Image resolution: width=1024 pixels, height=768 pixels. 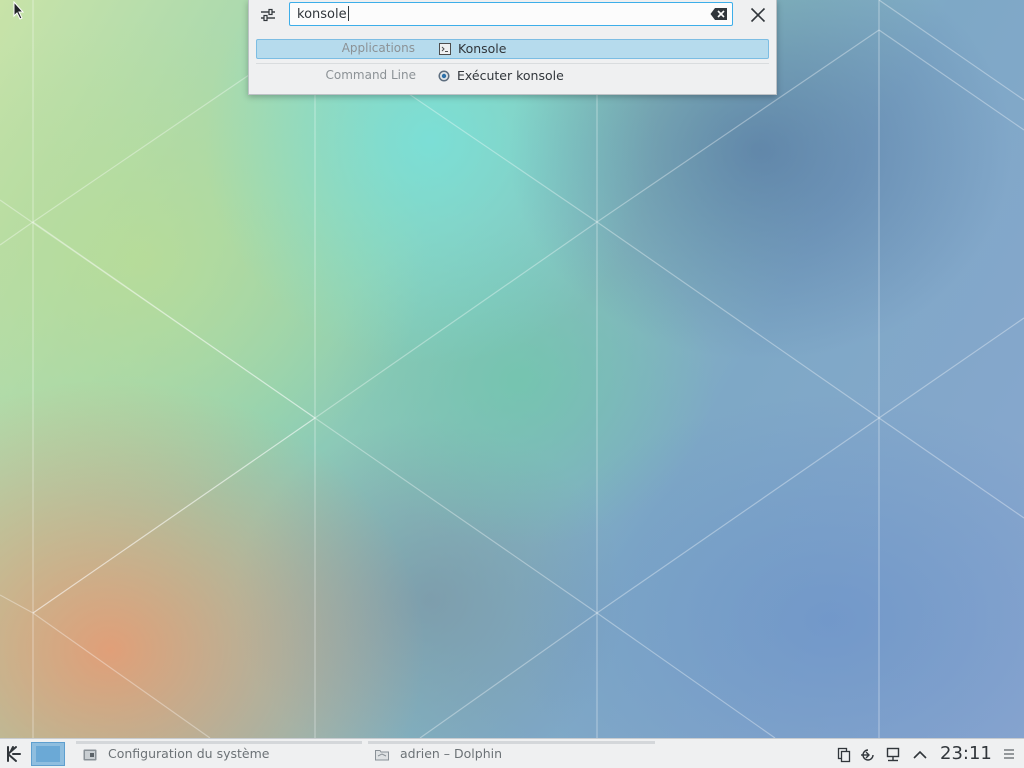 I want to click on clipboard-icon, so click(x=844, y=755).